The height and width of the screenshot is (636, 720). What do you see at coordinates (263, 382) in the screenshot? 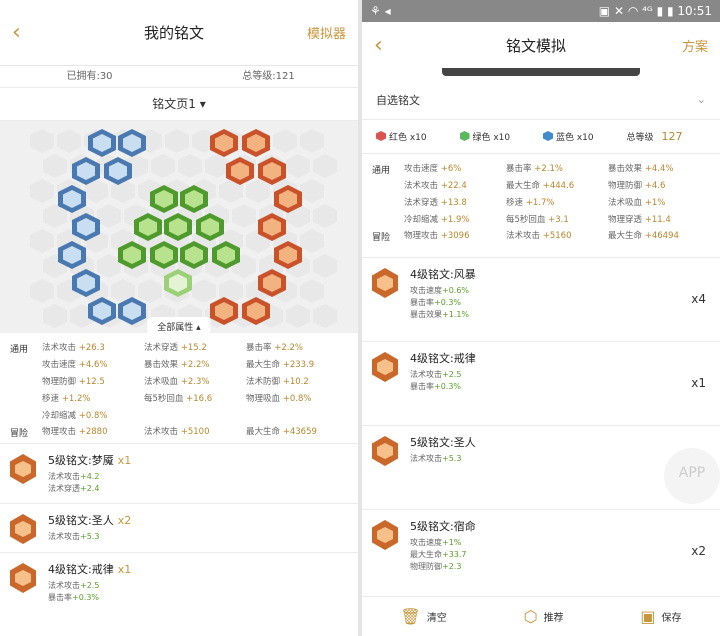
I see `attr-name: 法术防御` at bounding box center [263, 382].